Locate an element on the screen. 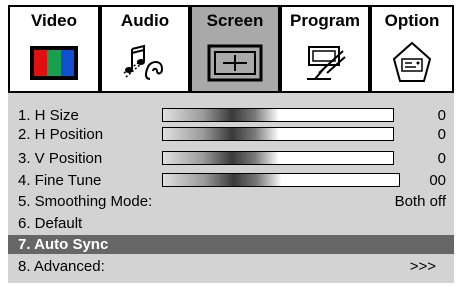 The width and height of the screenshot is (463, 287). tab-screen-icon-cell is located at coordinates (235, 64).